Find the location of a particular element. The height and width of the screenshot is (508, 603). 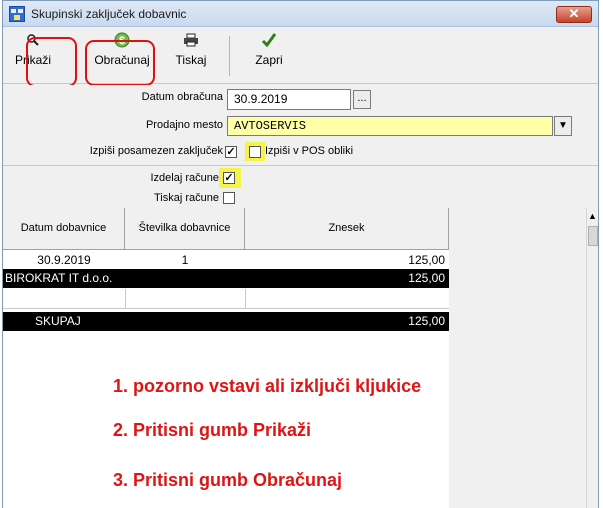

print-single-checkbox: ✓ is located at coordinates (231, 152).